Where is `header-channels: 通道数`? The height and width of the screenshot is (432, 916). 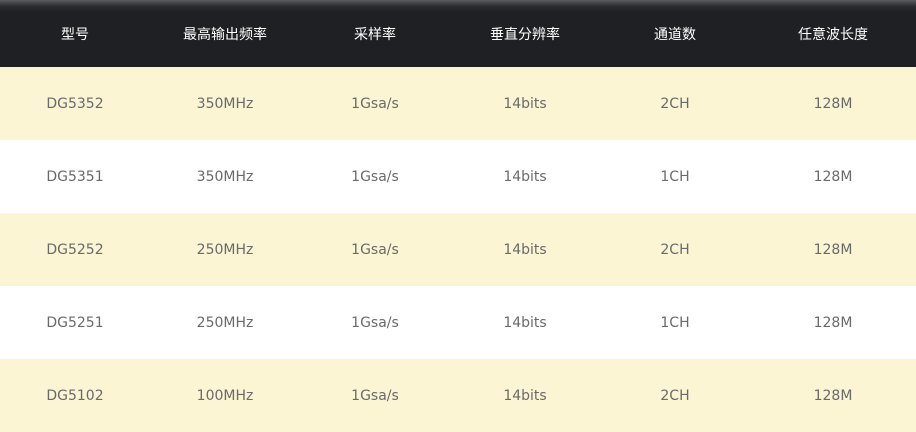 header-channels: 通道数 is located at coordinates (675, 33).